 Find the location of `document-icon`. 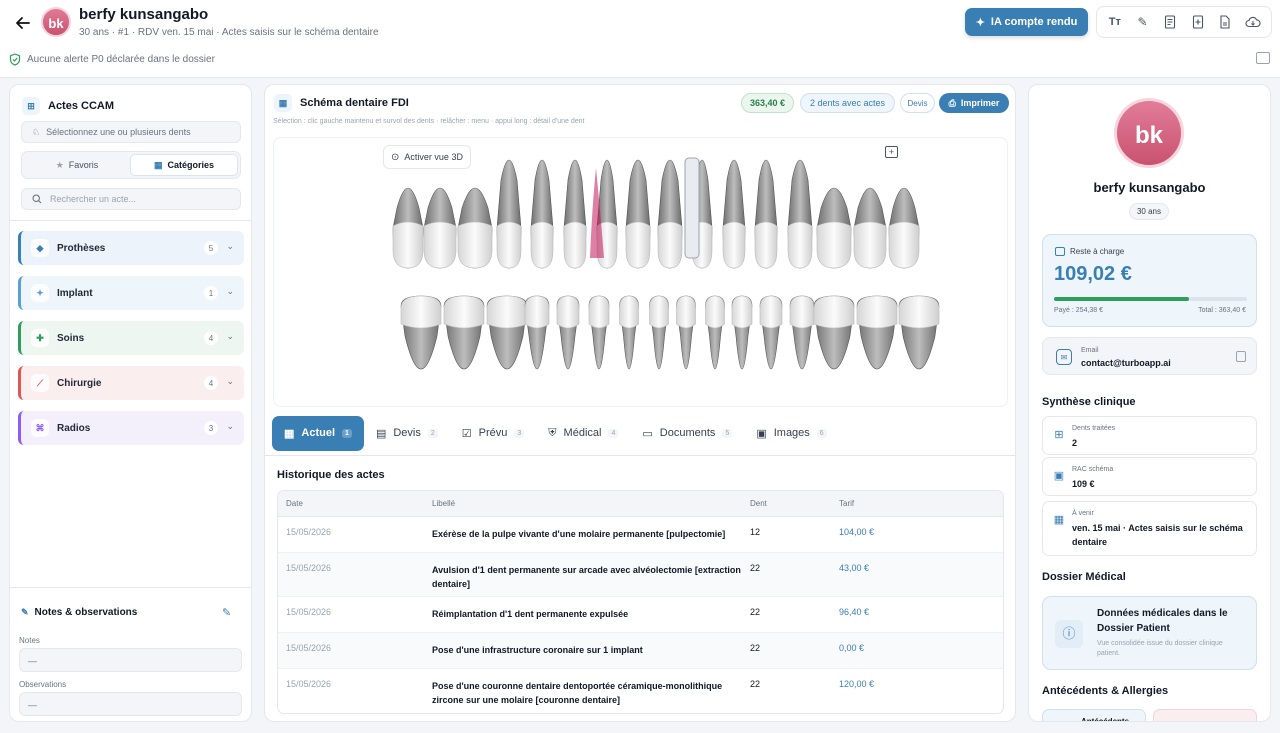

document-icon is located at coordinates (1225, 22).